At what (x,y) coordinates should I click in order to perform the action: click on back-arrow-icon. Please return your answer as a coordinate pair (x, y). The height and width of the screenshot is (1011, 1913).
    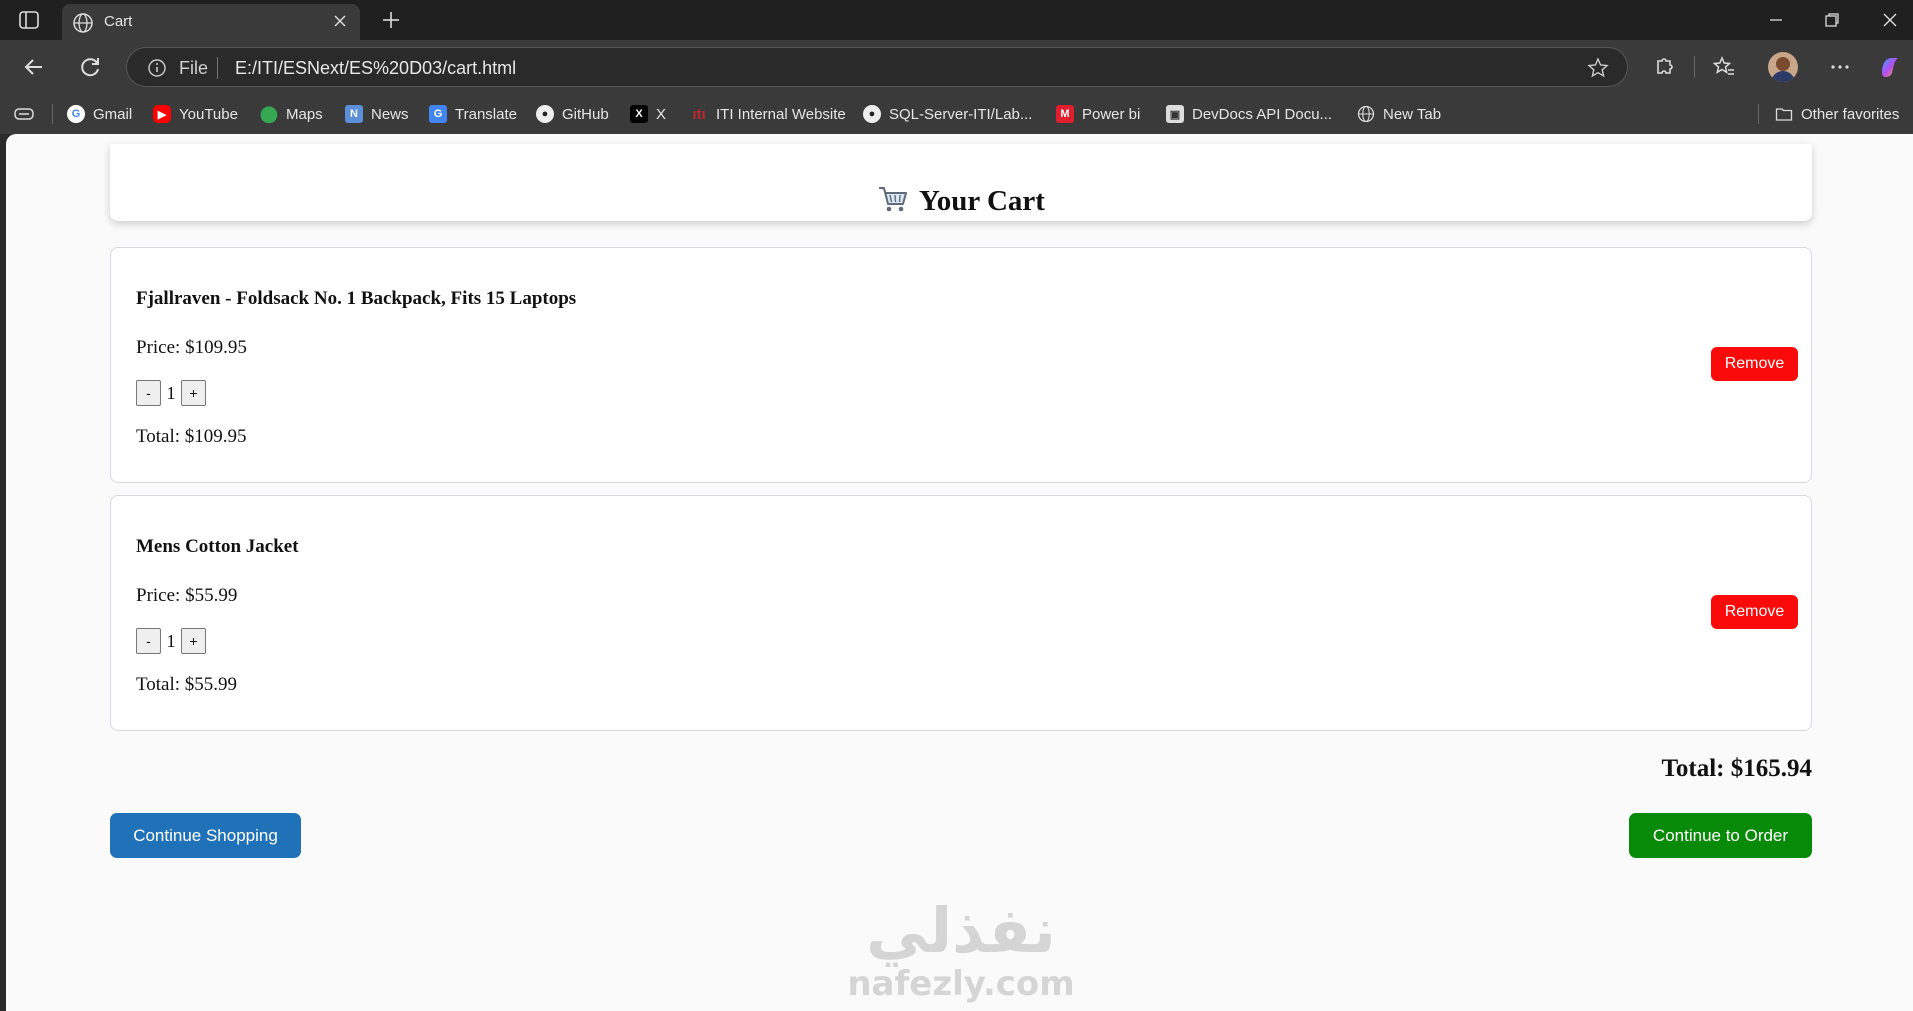
    Looking at the image, I should click on (34, 67).